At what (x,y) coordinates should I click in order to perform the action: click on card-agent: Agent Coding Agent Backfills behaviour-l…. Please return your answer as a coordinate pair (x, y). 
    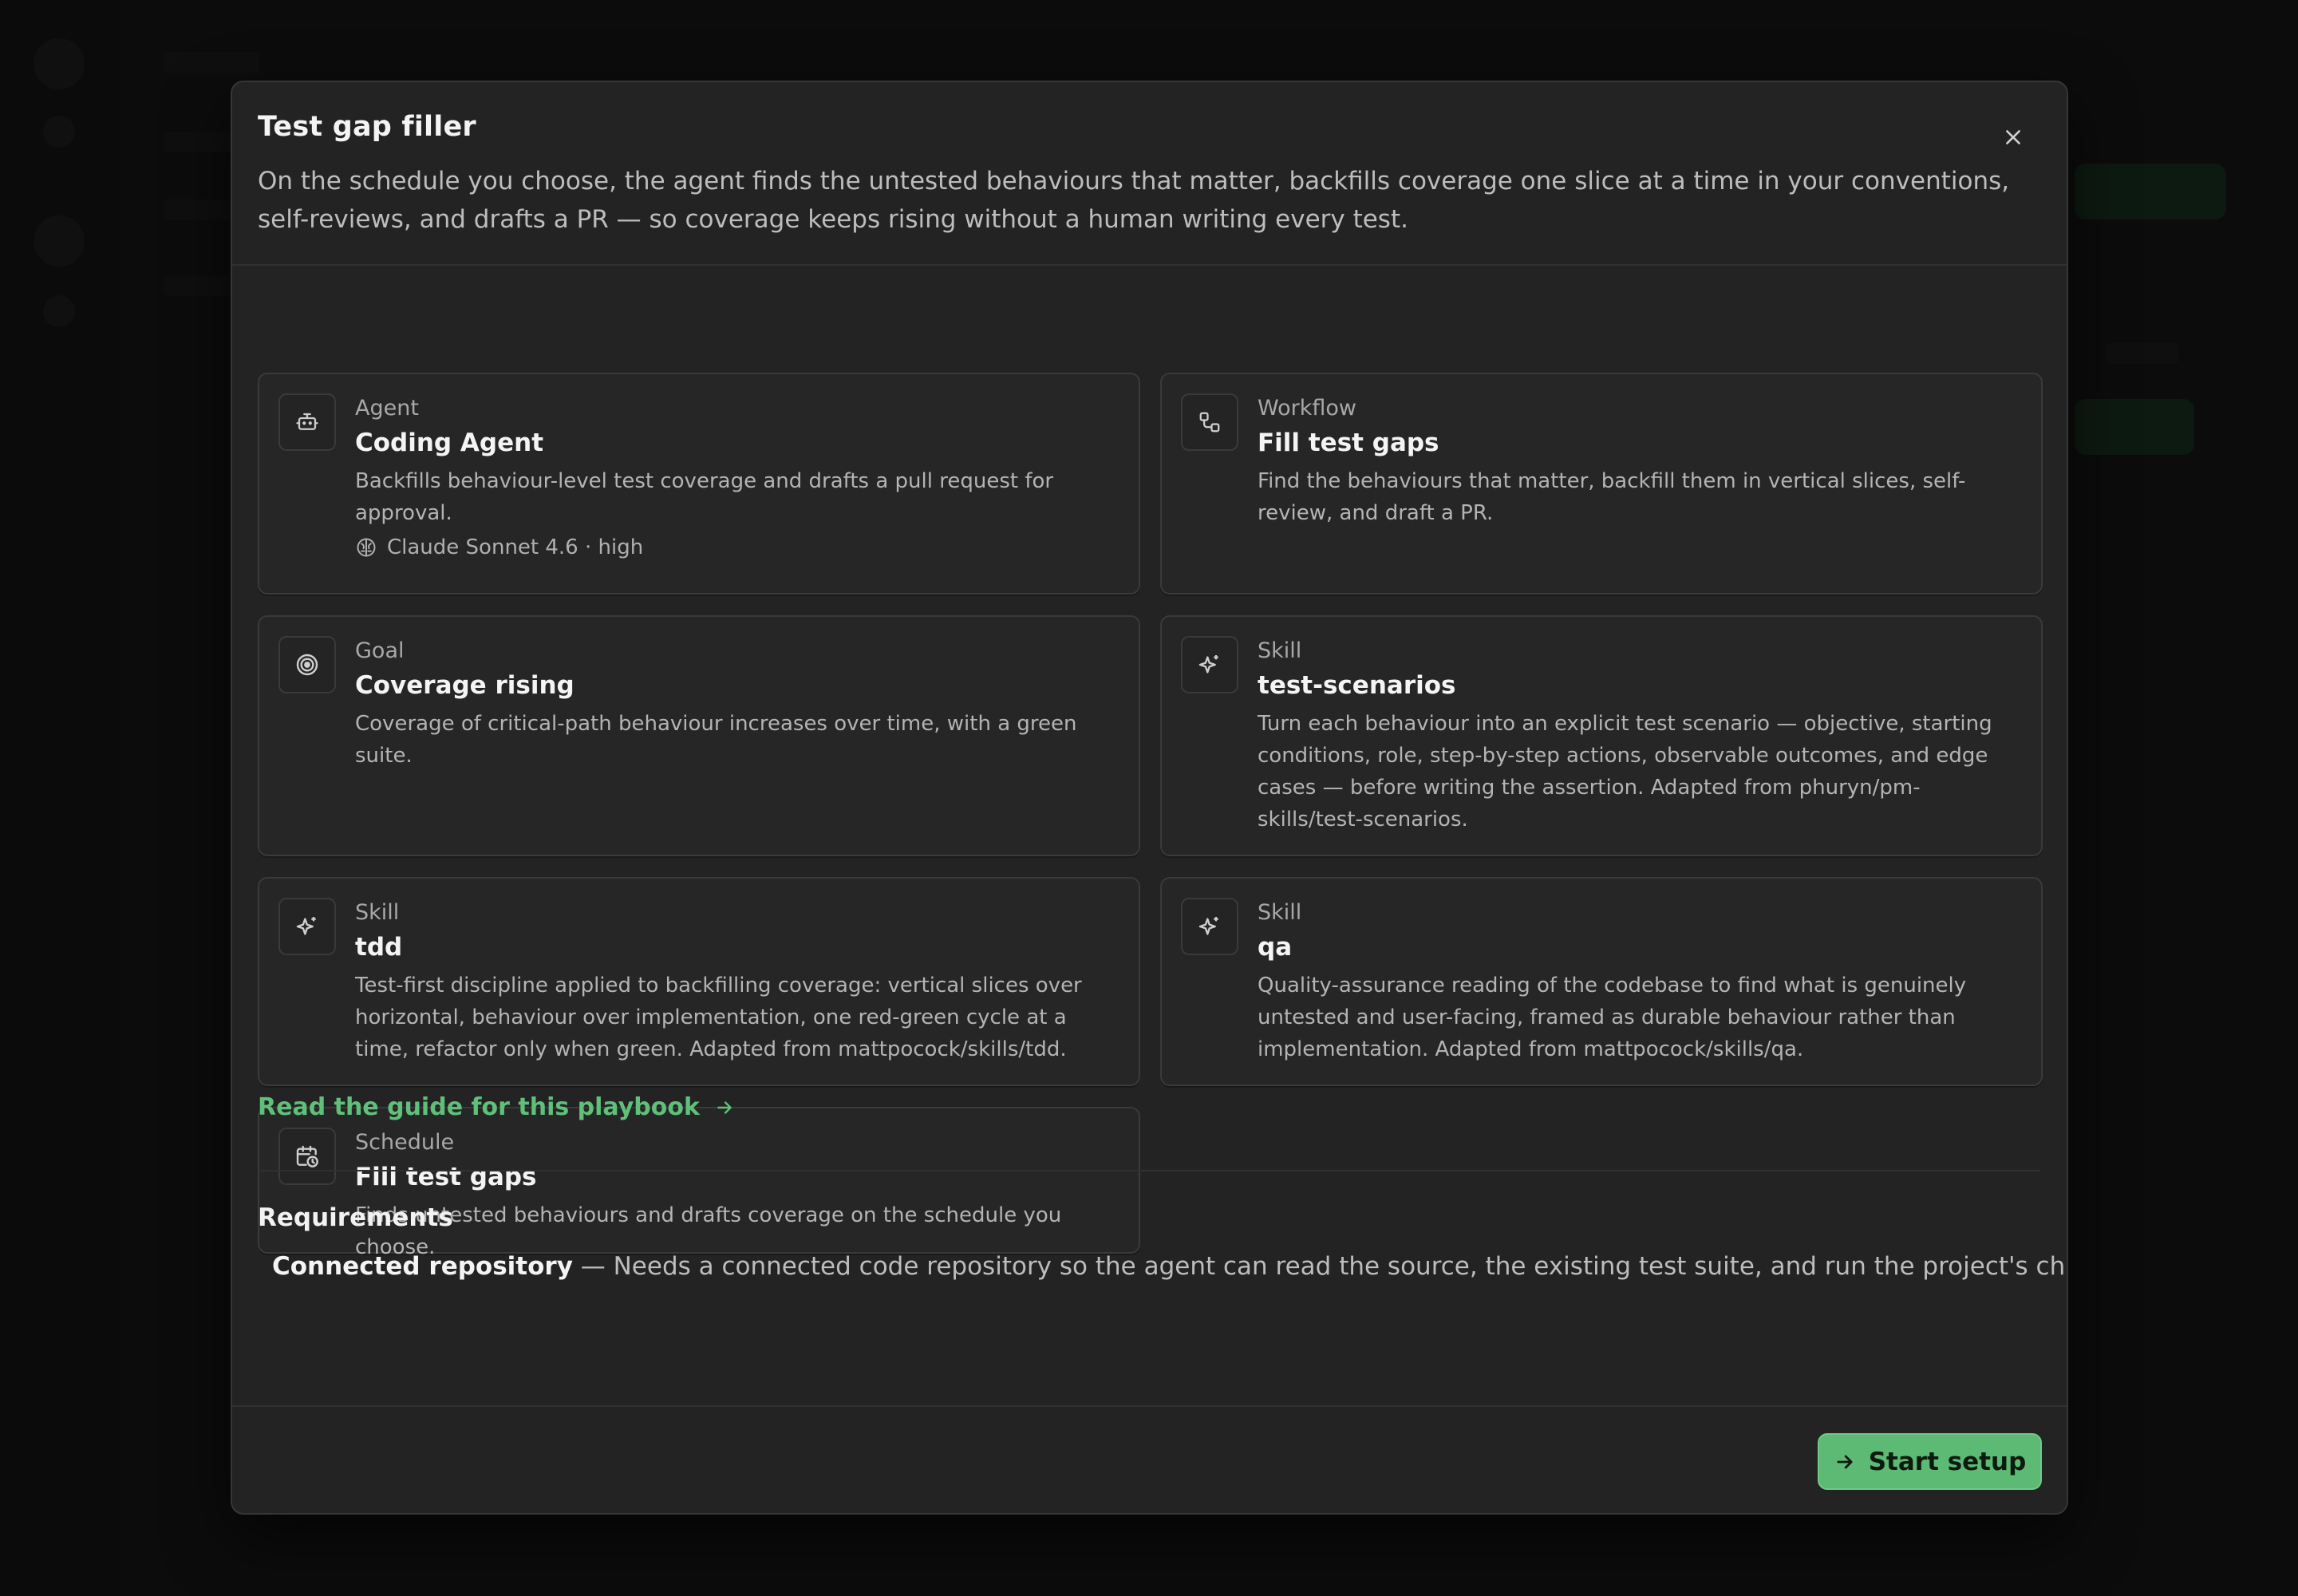
    Looking at the image, I should click on (699, 484).